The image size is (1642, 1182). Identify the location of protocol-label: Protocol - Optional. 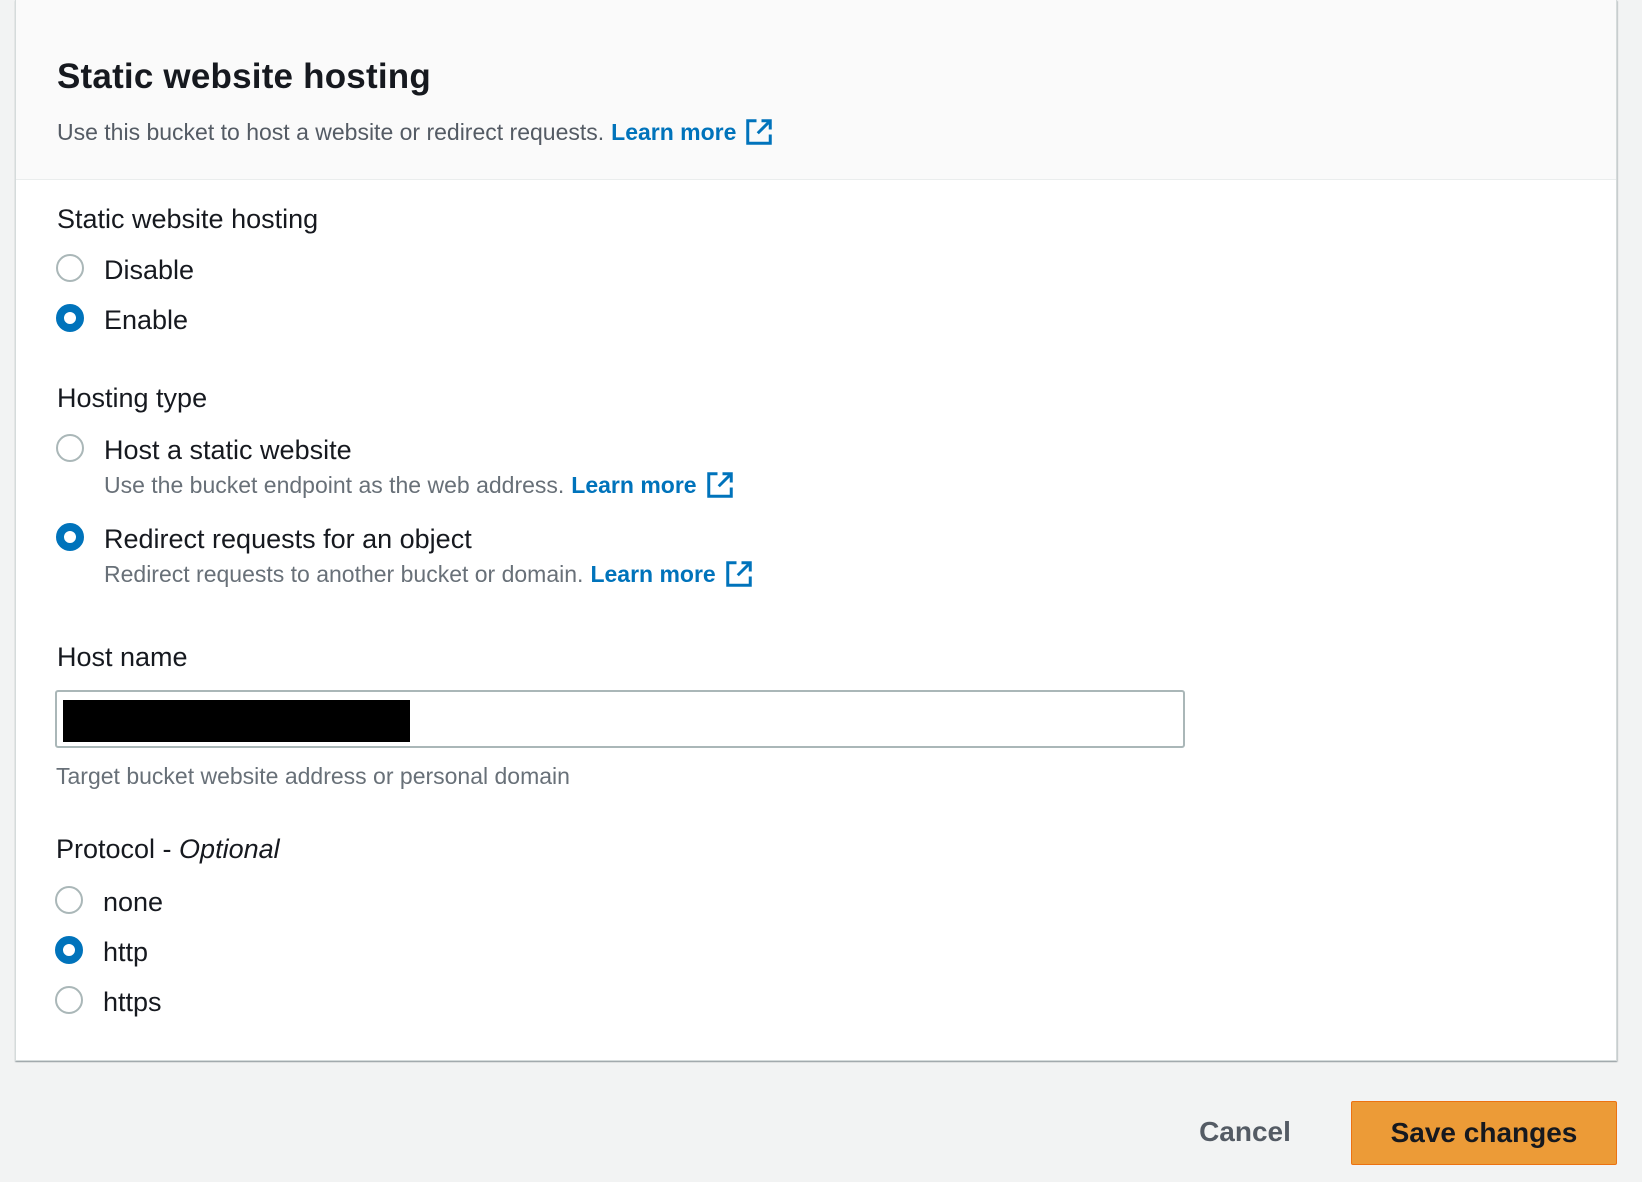
(168, 849).